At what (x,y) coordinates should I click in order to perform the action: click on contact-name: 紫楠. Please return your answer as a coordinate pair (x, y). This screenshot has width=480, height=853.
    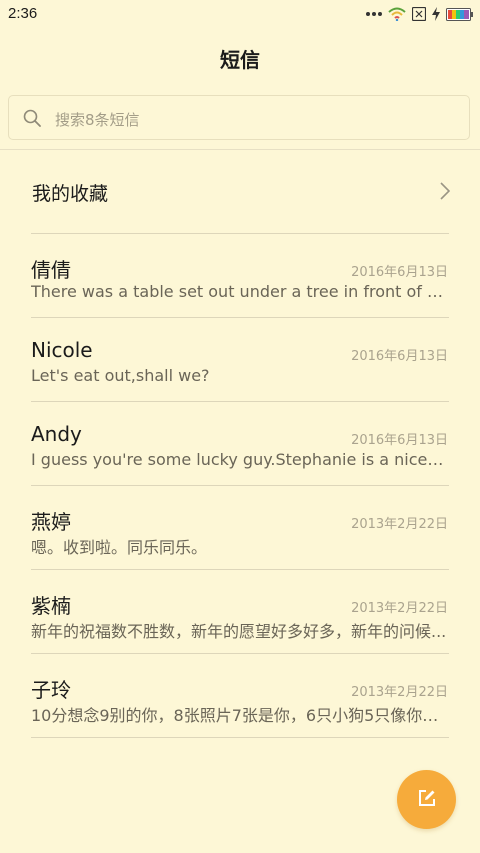
    Looking at the image, I should click on (51, 606).